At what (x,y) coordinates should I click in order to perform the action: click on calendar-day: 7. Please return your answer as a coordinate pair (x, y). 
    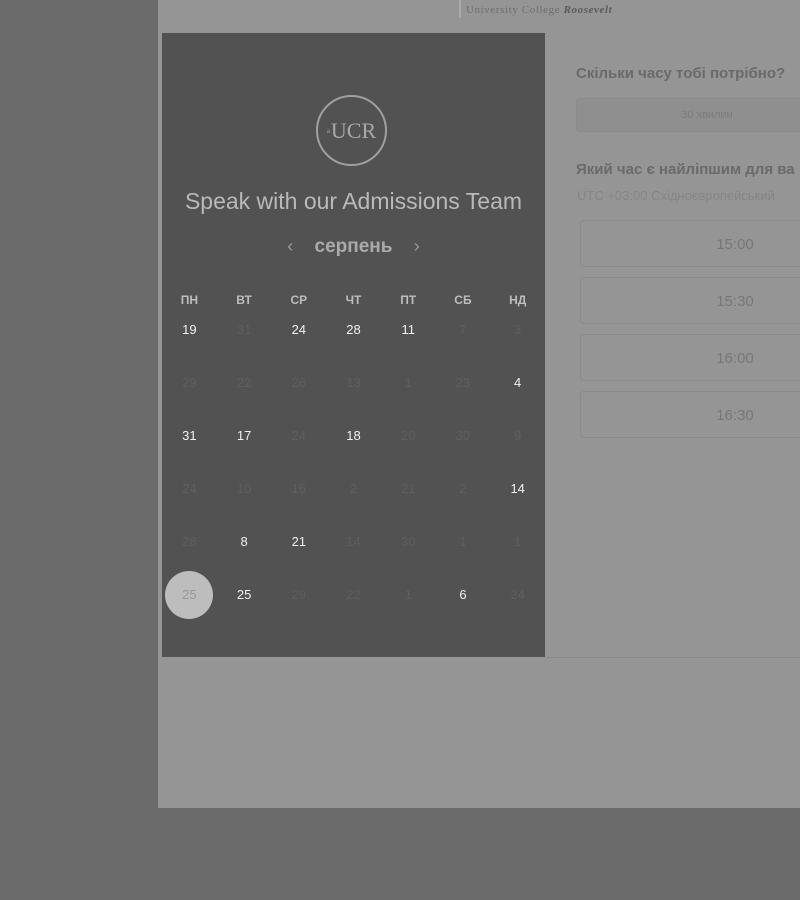
    Looking at the image, I should click on (463, 329).